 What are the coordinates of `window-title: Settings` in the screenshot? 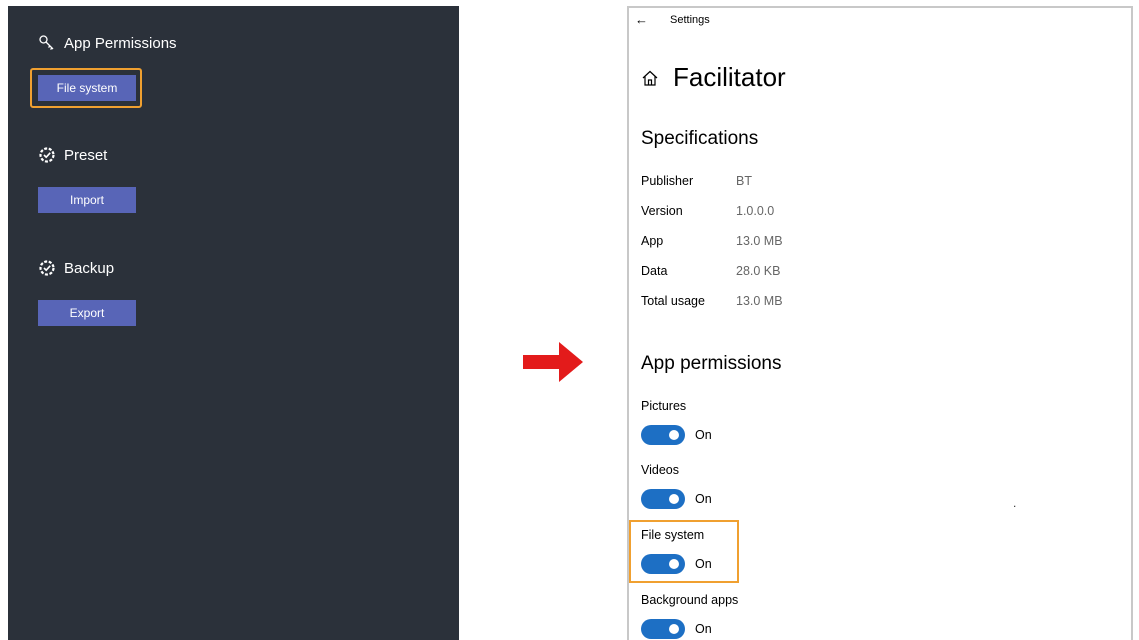 It's located at (690, 19).